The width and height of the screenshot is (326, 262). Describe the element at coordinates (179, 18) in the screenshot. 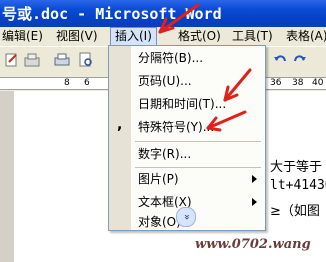

I see `arrow-to-insert-menu` at that location.